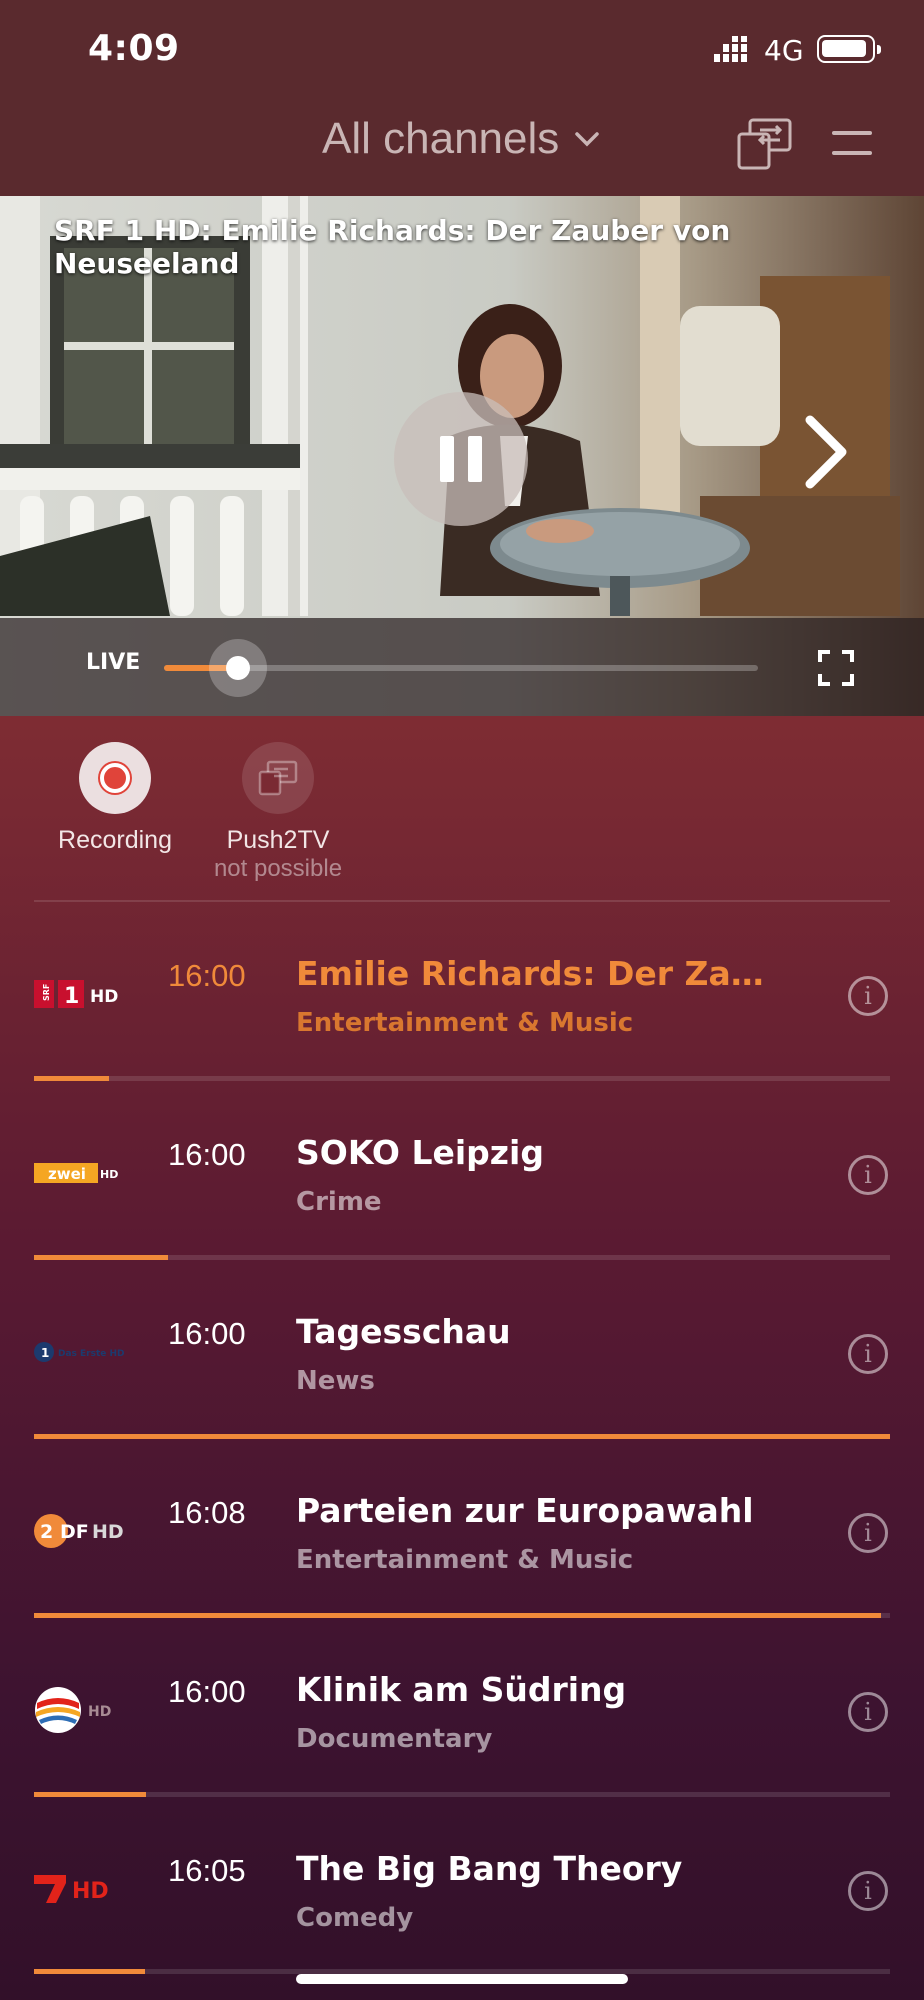 The width and height of the screenshot is (924, 2000). I want to click on list-item: HD 16:00 Klinik am Südring Documentary i, so click(462, 1729).